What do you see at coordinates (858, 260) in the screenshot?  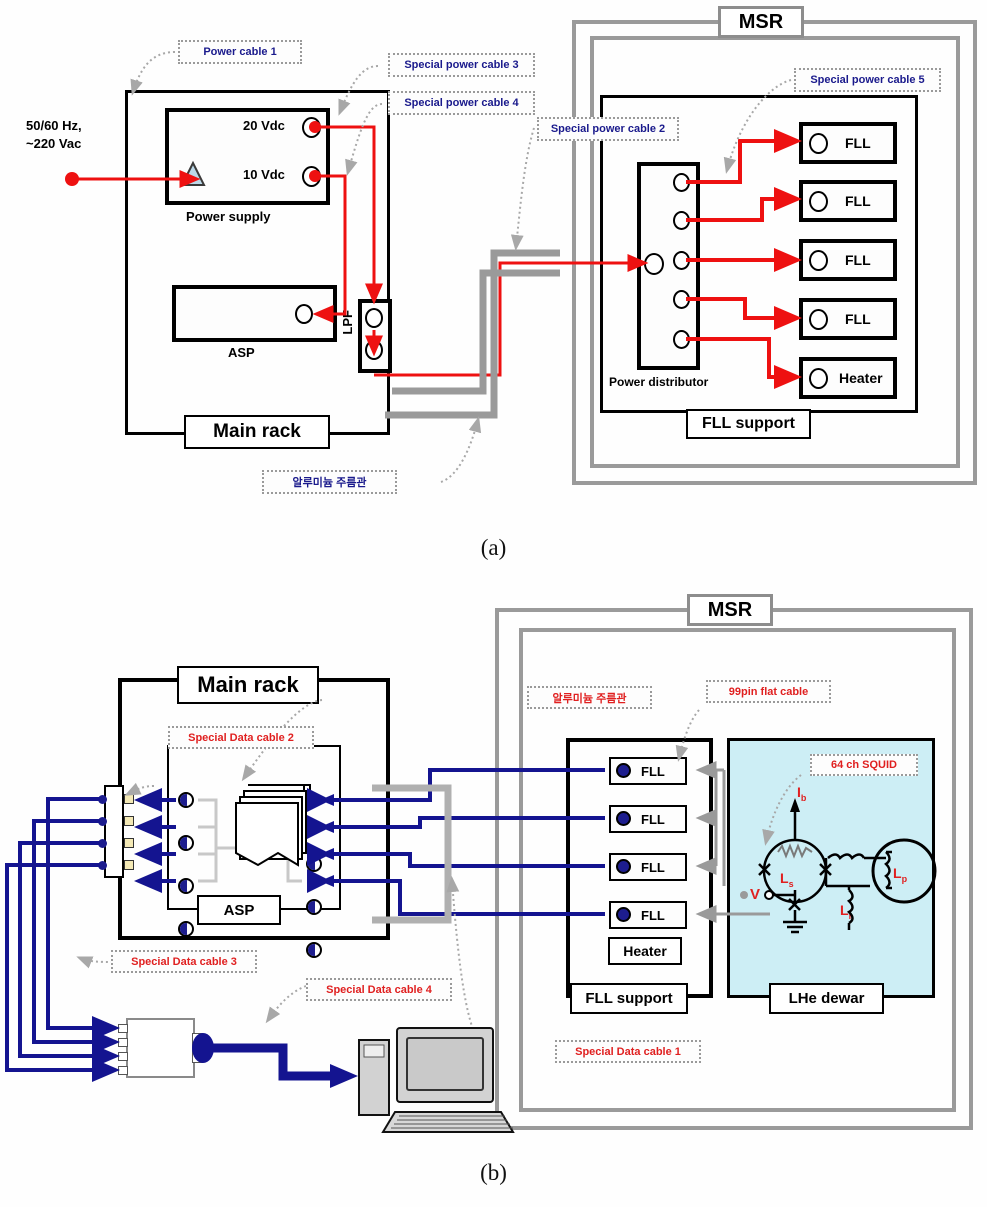 I see `fll-label-a-3: FLL` at bounding box center [858, 260].